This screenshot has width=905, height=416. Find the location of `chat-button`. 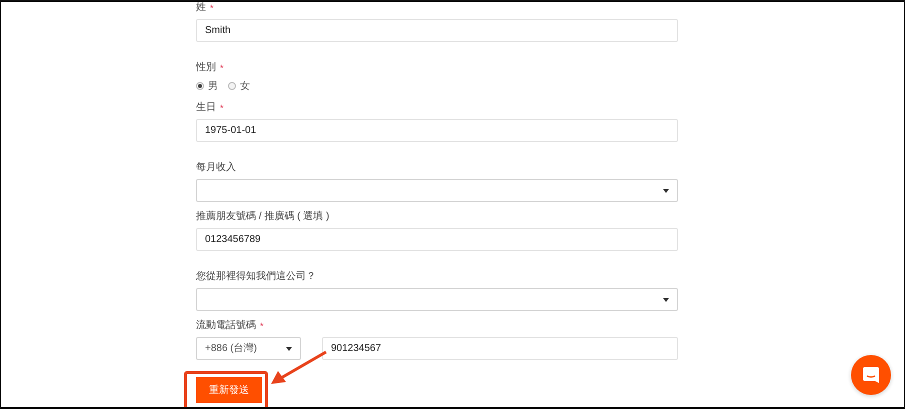

chat-button is located at coordinates (871, 375).